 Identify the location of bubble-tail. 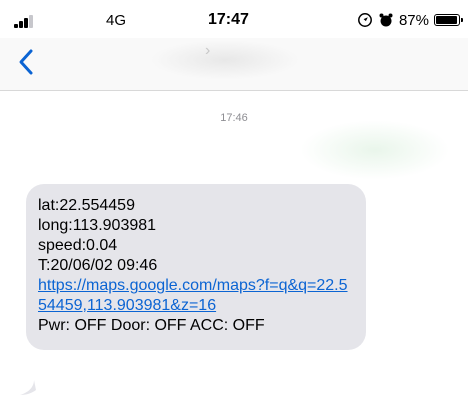
(28, 387).